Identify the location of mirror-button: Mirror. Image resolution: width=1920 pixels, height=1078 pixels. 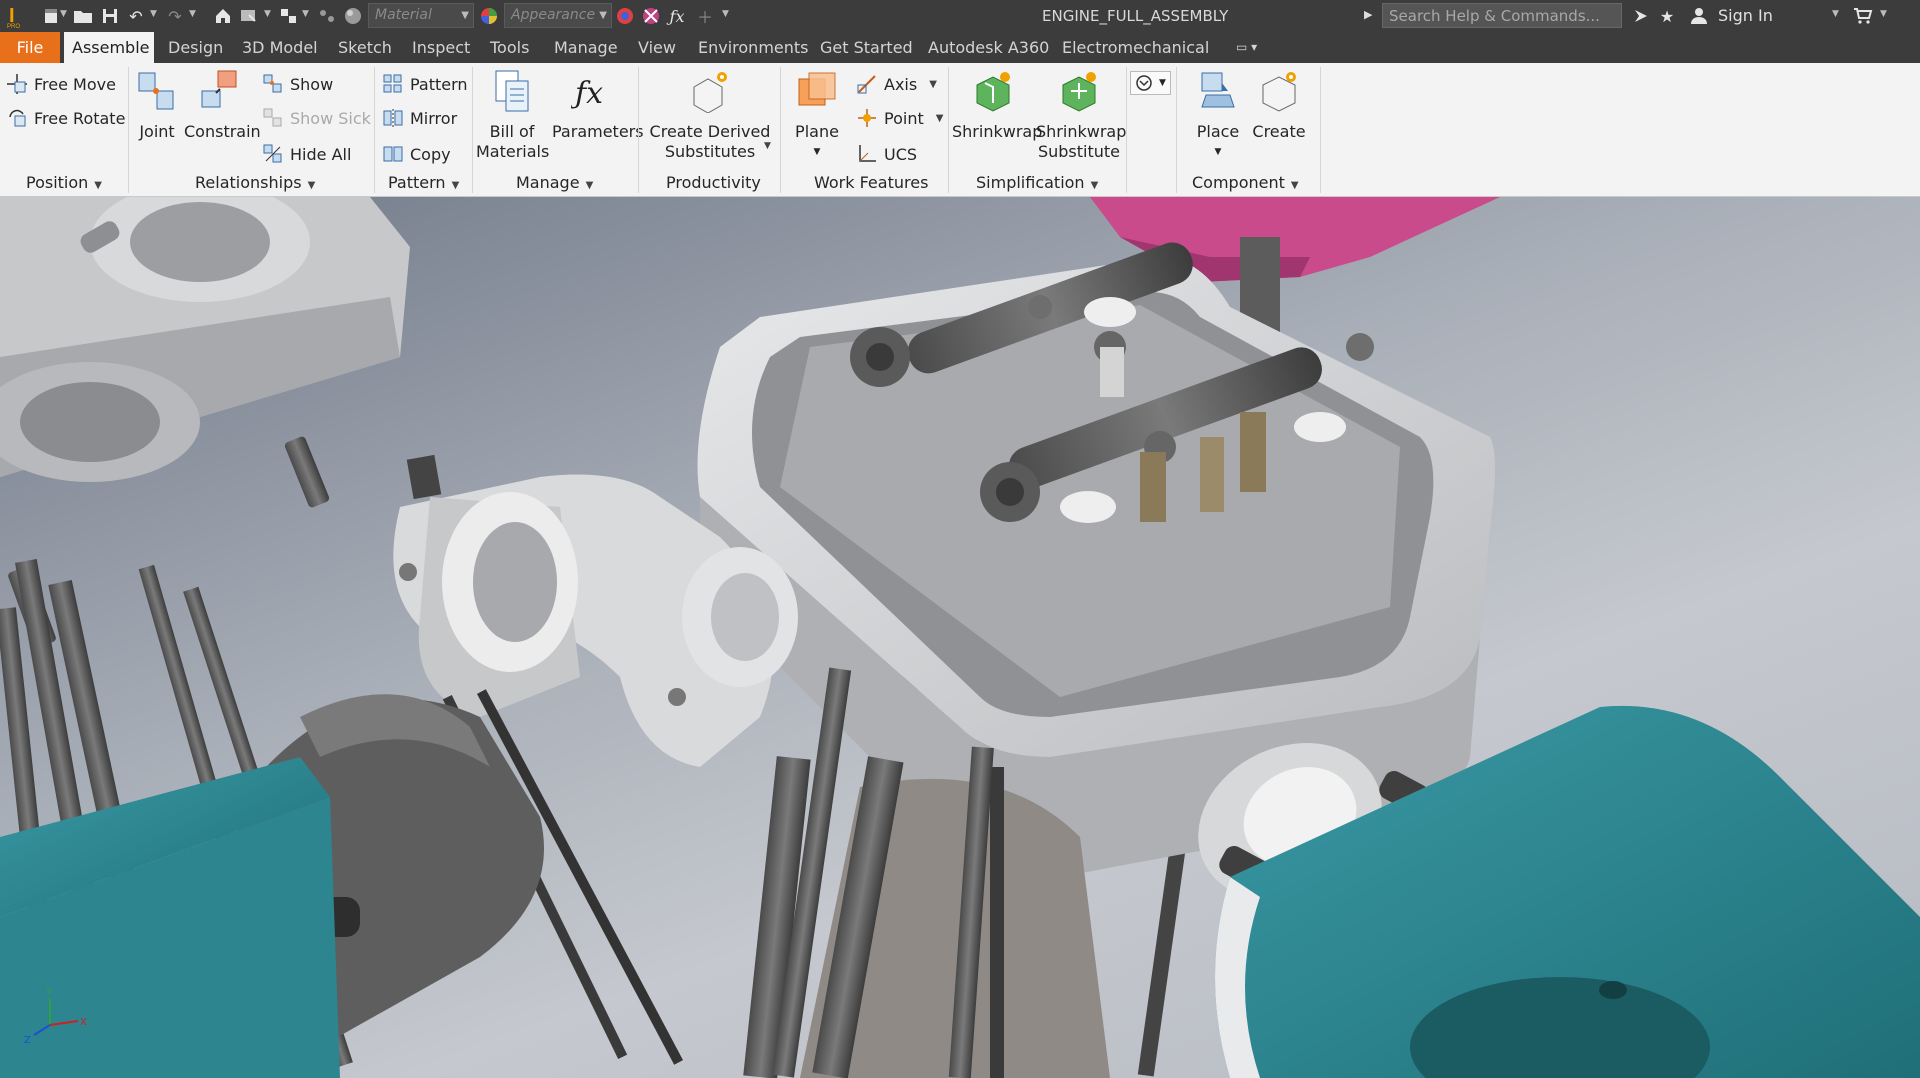
(419, 118).